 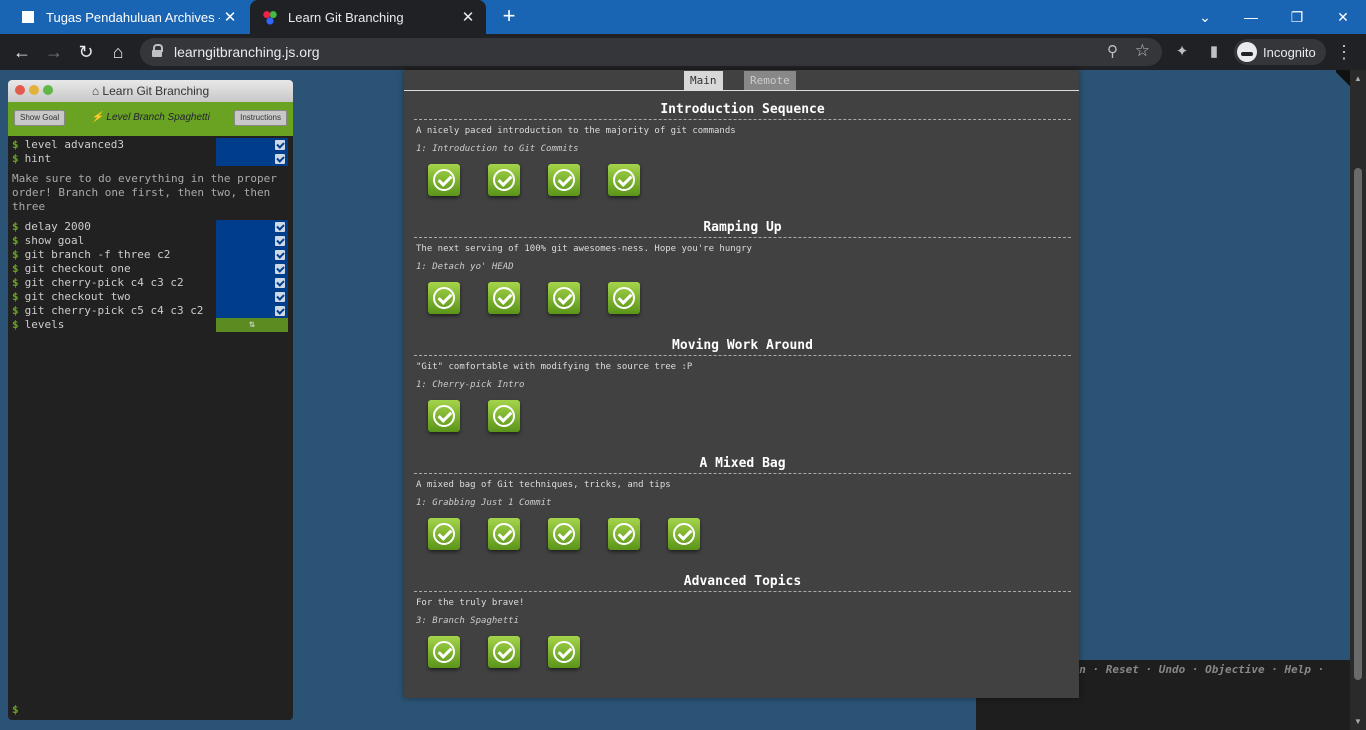 What do you see at coordinates (15, 709) in the screenshot?
I see `command-prompt: $` at bounding box center [15, 709].